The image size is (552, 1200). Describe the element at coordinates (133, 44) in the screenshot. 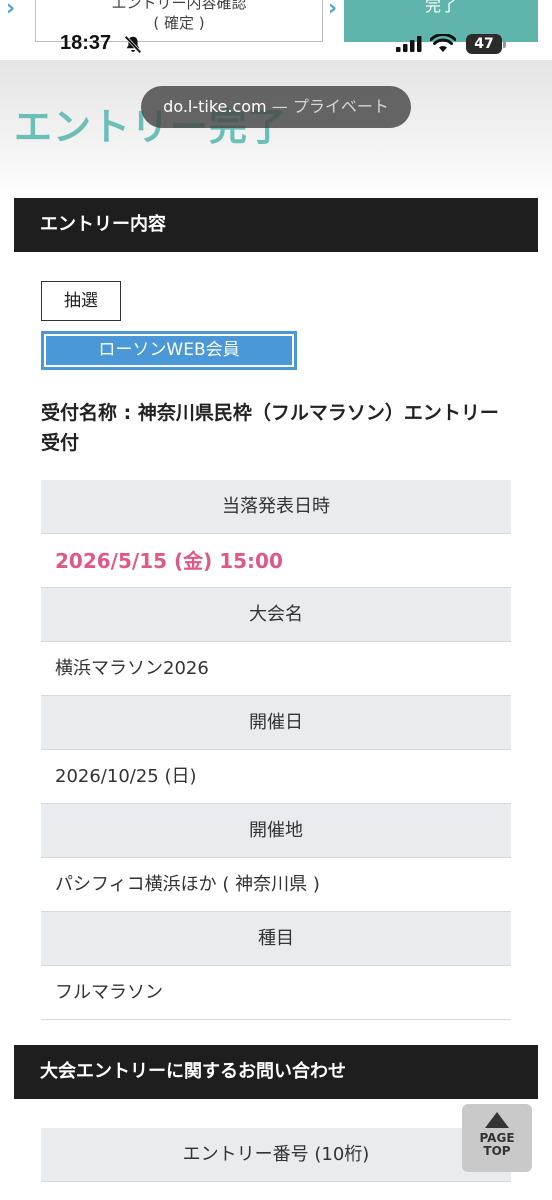

I see `bell-muted-icon` at that location.